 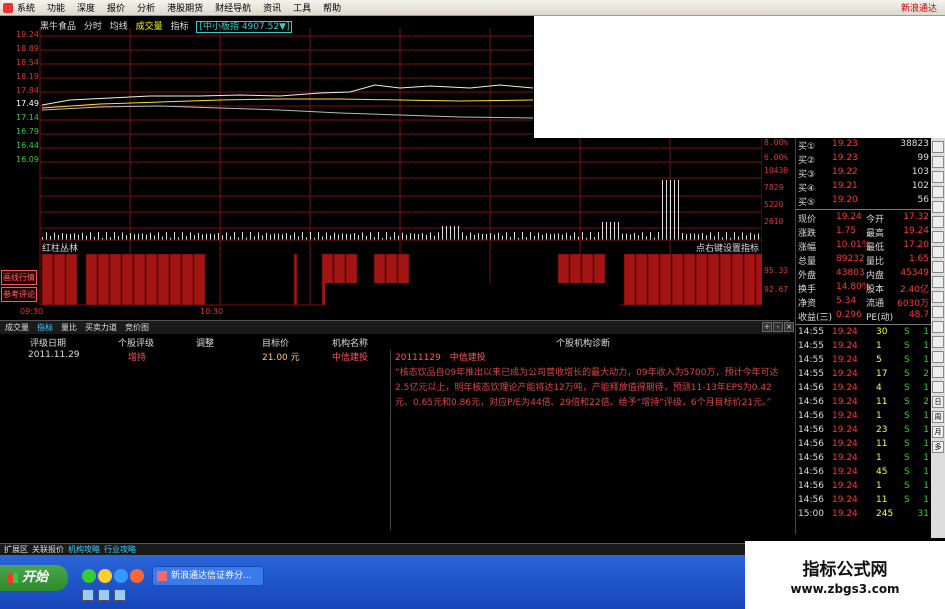 What do you see at coordinates (767, 327) in the screenshot?
I see `zoom-in-button: +` at bounding box center [767, 327].